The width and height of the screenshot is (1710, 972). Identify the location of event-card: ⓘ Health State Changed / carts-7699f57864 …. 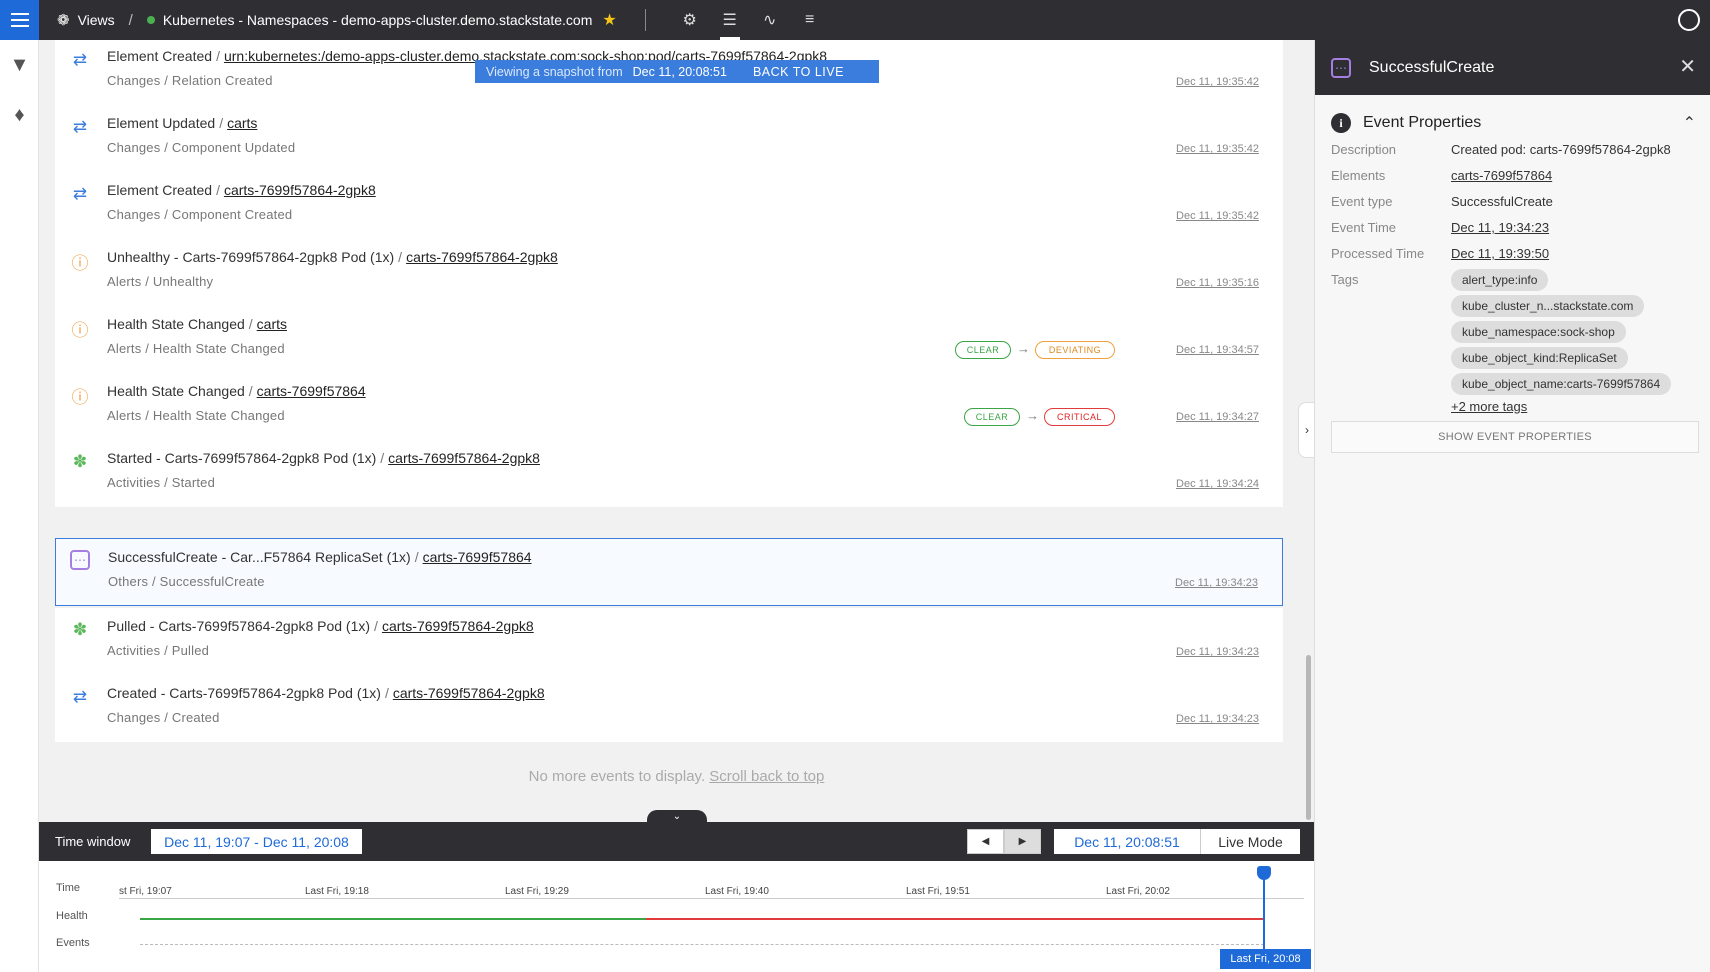
(669, 406).